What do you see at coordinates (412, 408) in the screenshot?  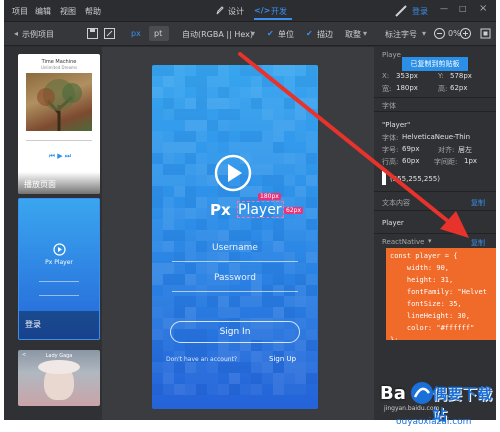 I see `watermark-baidu: jingyan.baidu.com` at bounding box center [412, 408].